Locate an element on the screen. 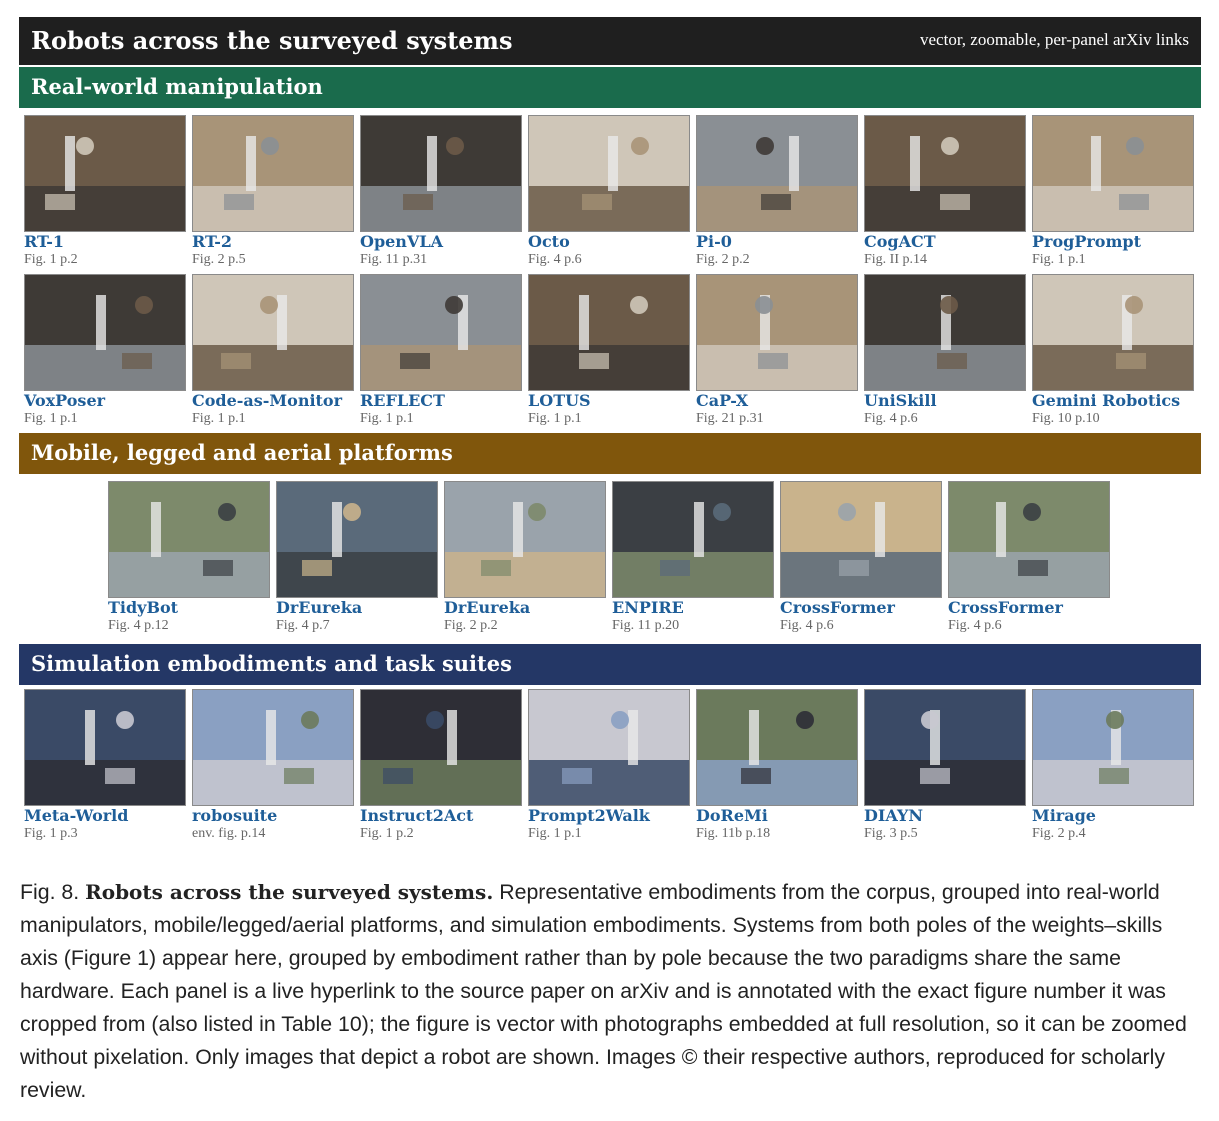  figure-panel: OpenVLA Fig. 11 p.31 is located at coordinates (441, 191).